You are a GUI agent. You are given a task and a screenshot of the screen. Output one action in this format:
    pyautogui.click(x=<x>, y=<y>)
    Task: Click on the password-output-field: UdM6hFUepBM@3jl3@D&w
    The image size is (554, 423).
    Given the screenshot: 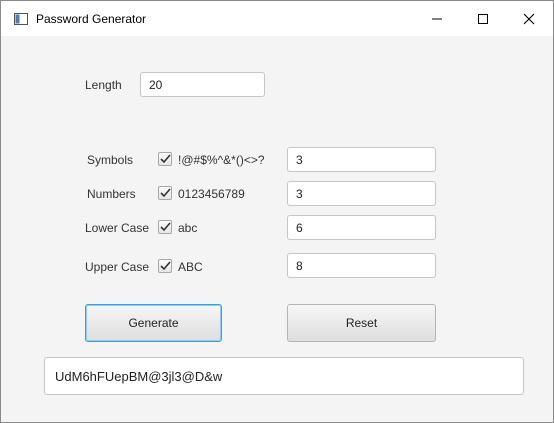 What is the action you would take?
    pyautogui.click(x=284, y=376)
    